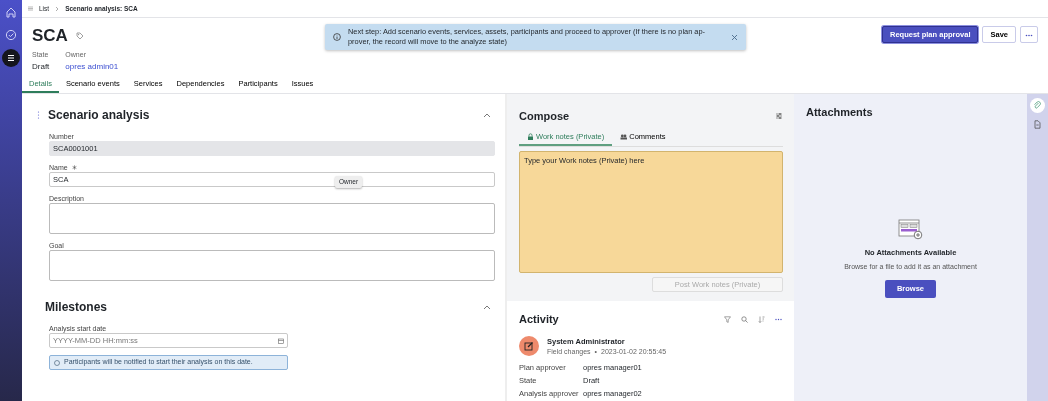 Image resolution: width=1048 pixels, height=401 pixels. Describe the element at coordinates (30, 8) in the screenshot. I see `menu-icon` at that location.